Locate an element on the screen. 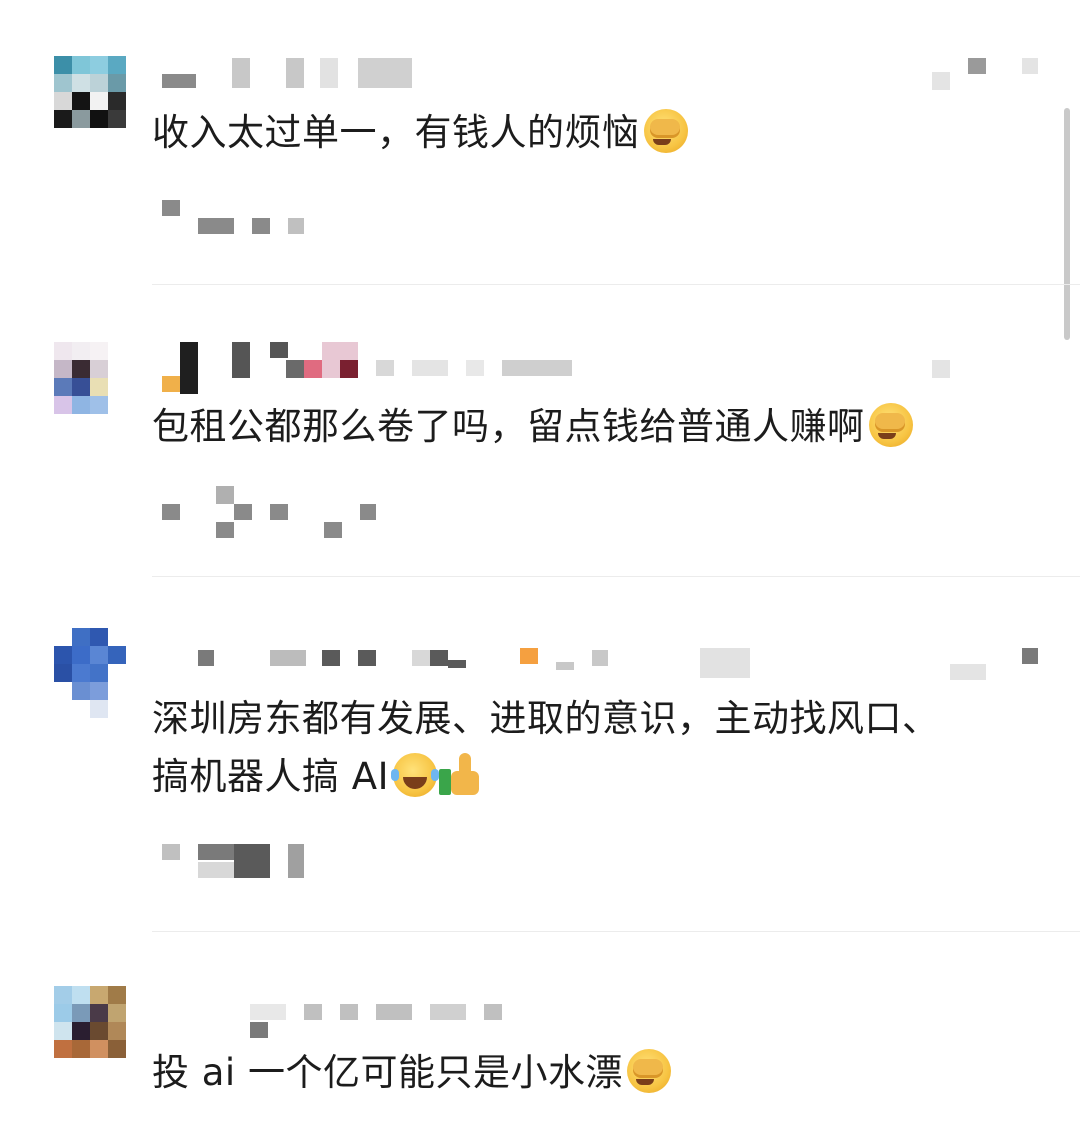 The image size is (1080, 1129). avatar is located at coordinates (90, 1022).